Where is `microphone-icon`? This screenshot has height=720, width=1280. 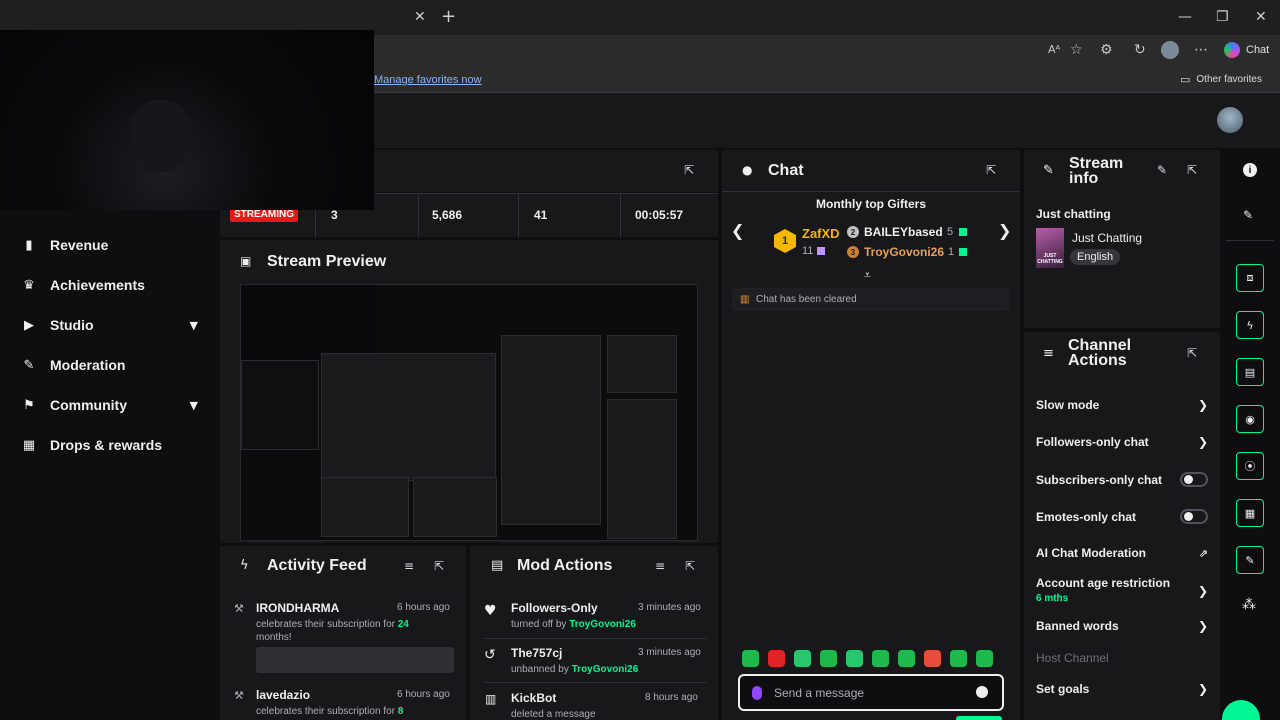 microphone-icon is located at coordinates (757, 692).